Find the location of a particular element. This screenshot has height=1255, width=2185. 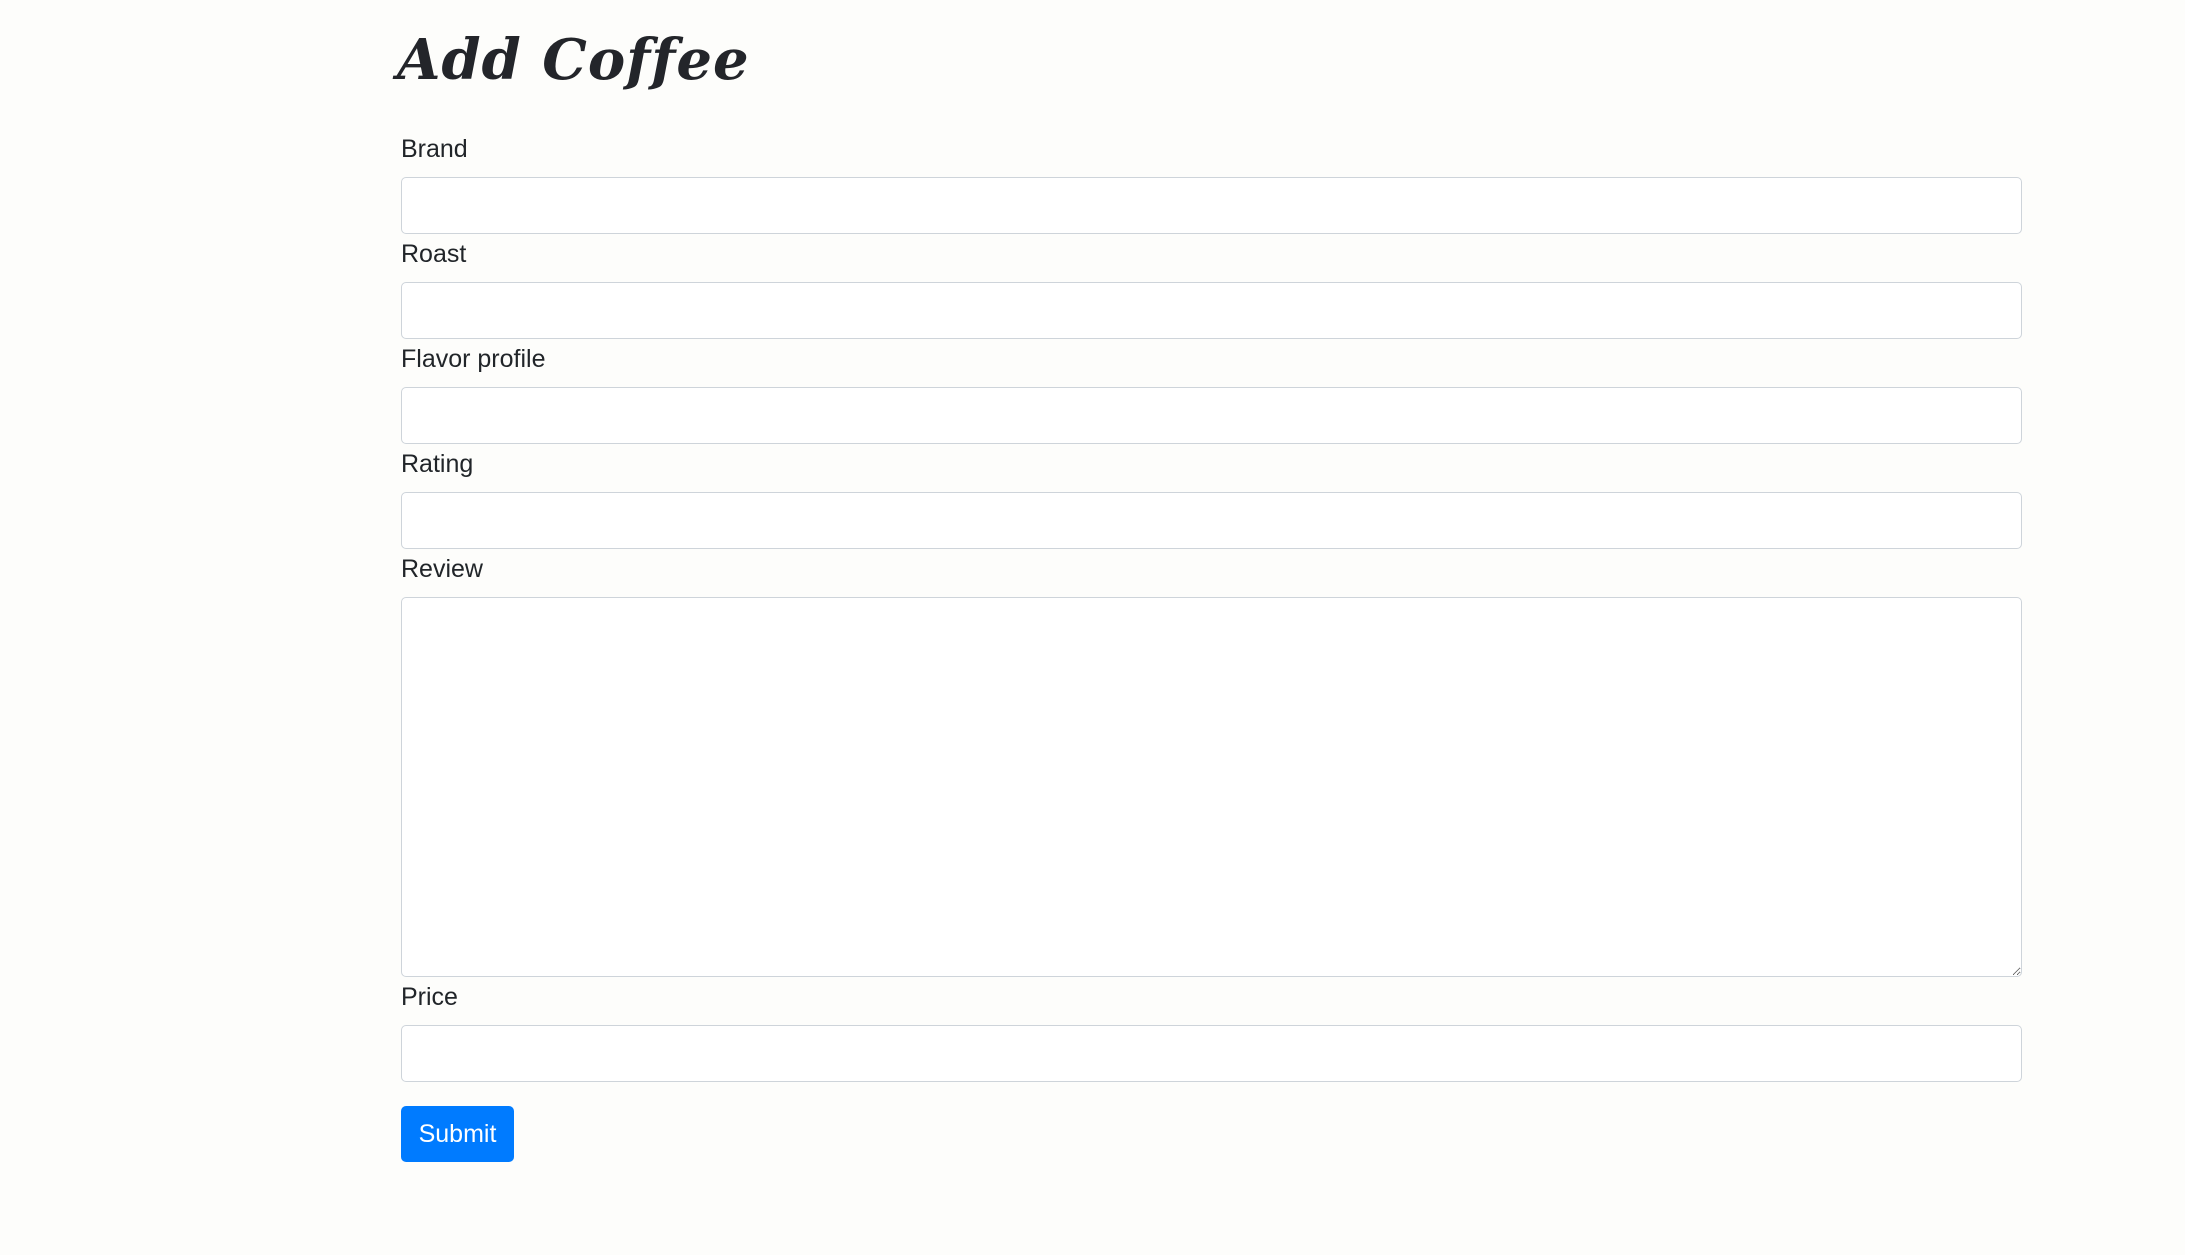

price-input is located at coordinates (1211, 1053).